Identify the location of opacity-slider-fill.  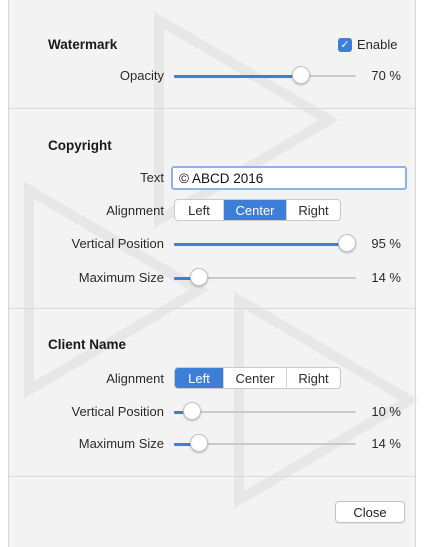
(238, 76).